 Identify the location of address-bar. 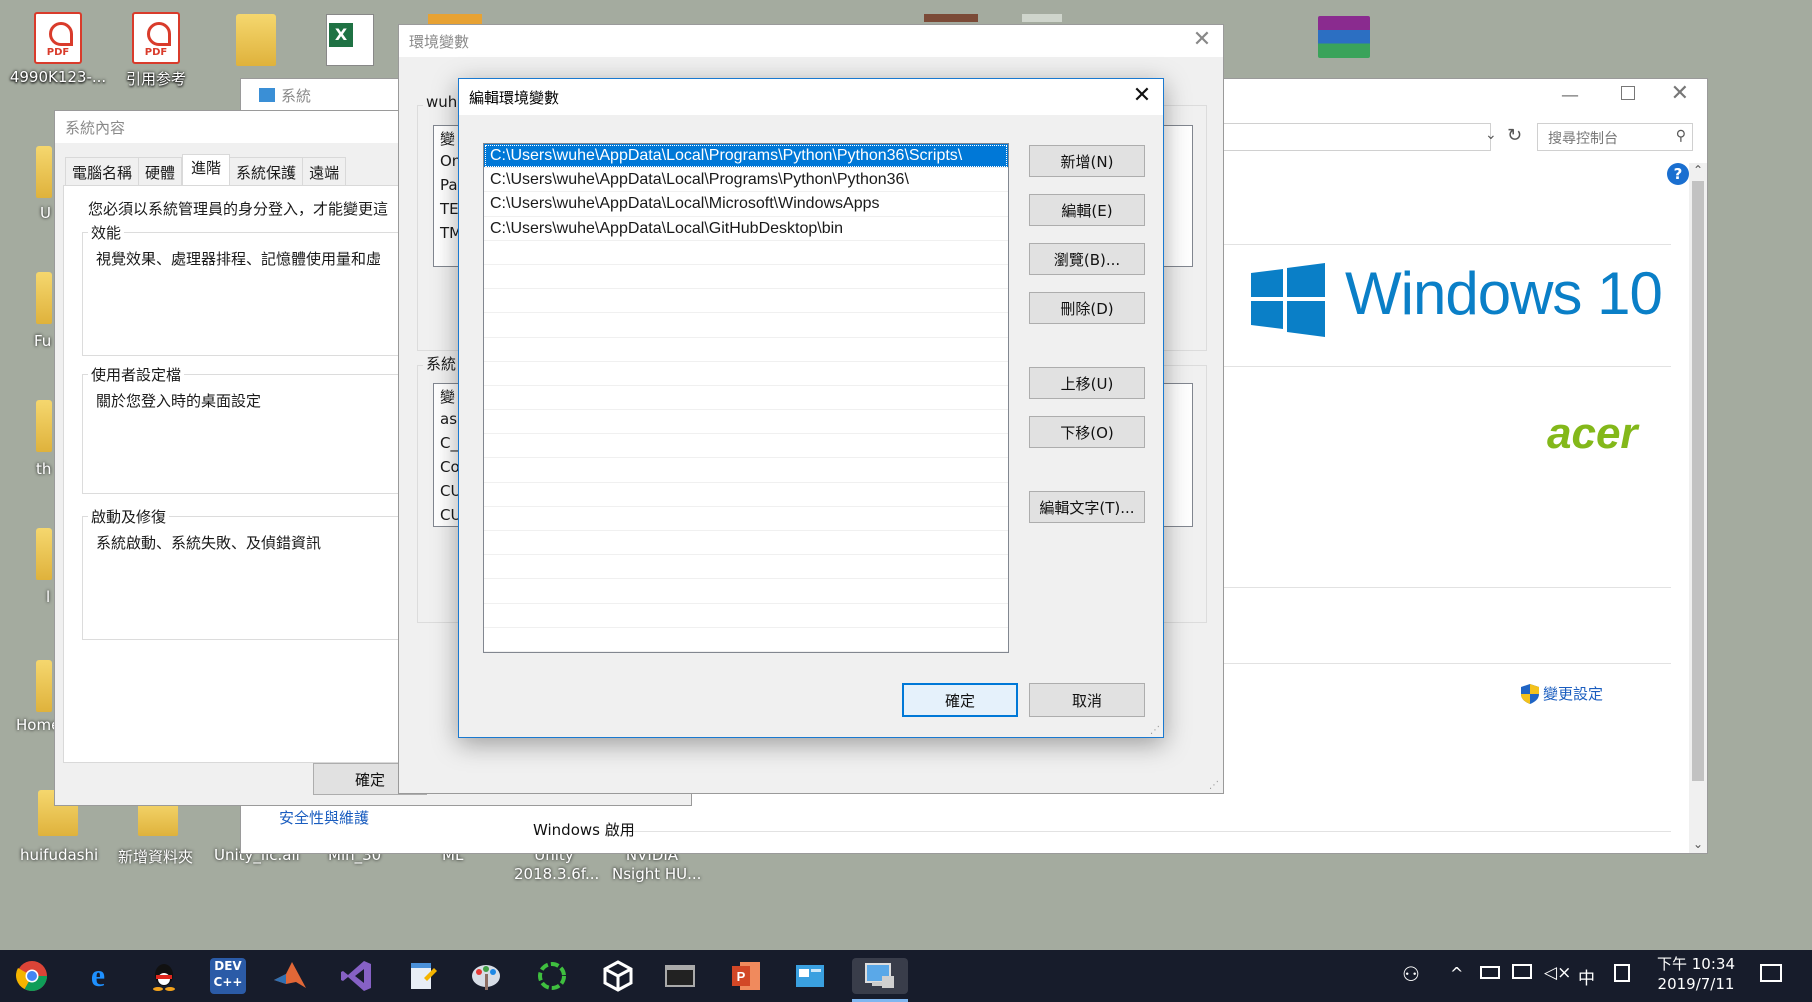
(1356, 137).